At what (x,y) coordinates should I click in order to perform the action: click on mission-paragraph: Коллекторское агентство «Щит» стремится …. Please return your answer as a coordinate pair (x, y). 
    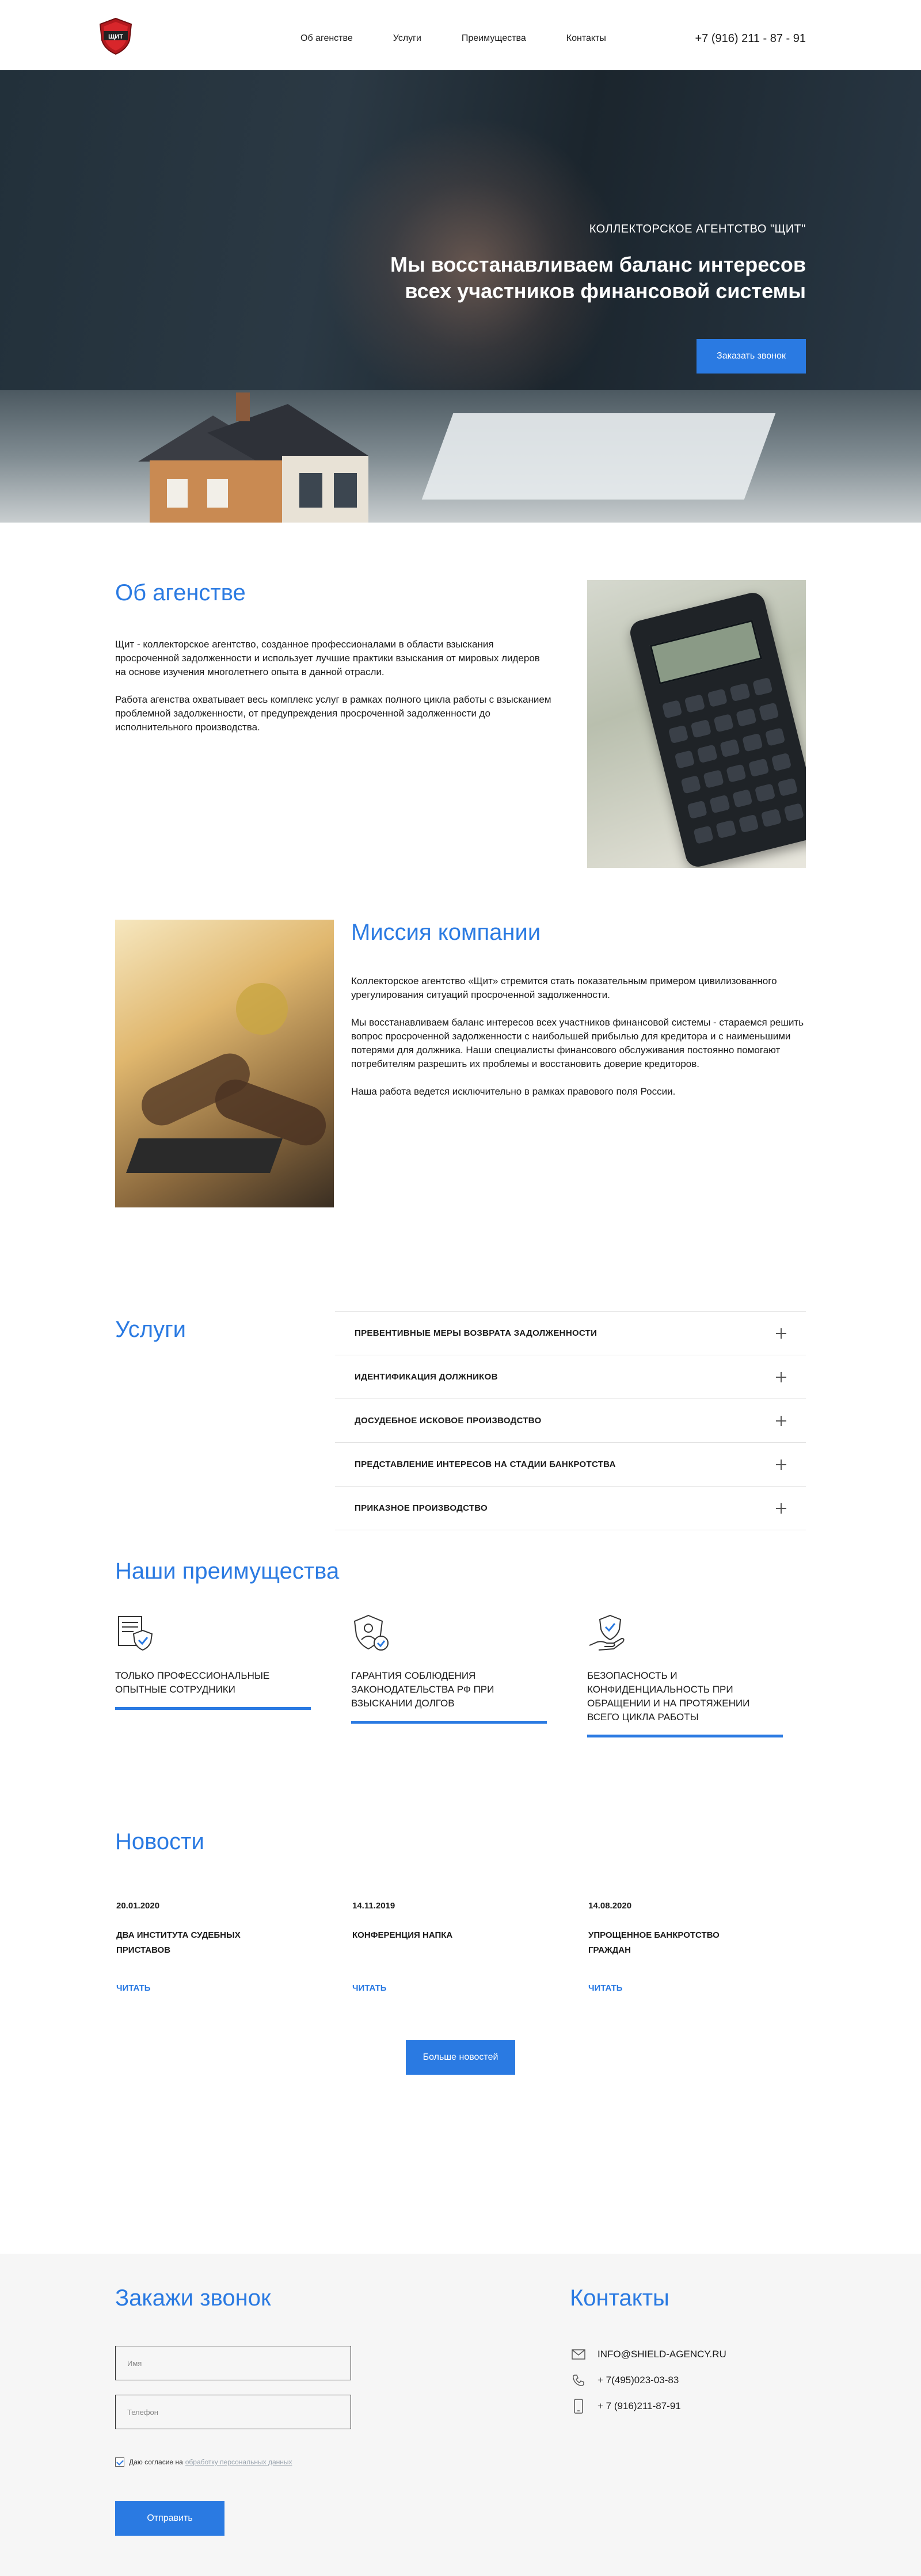
    Looking at the image, I should click on (564, 987).